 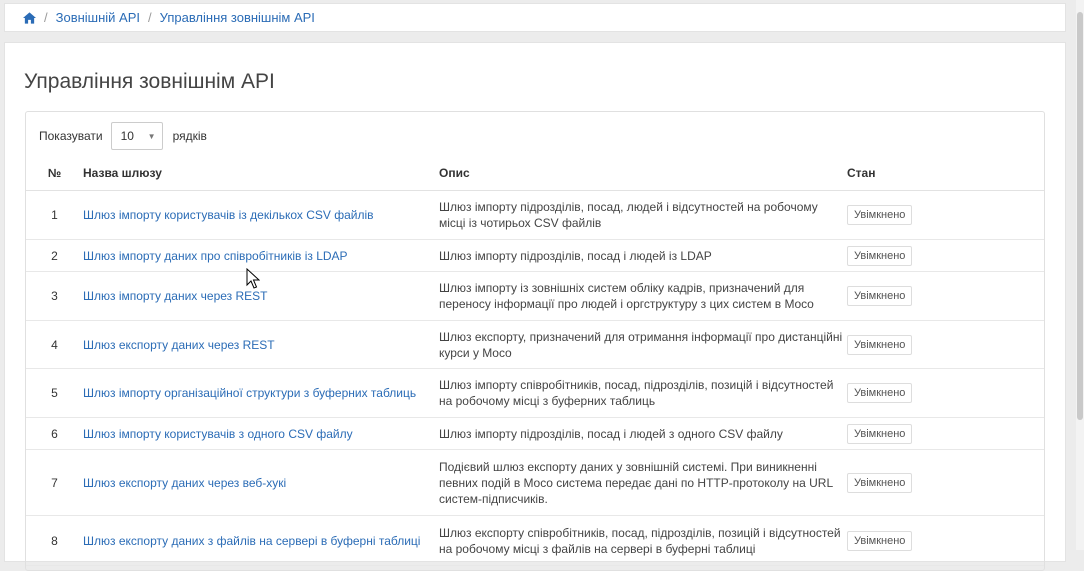 I want to click on mouse-pointer-icon, so click(x=253, y=278).